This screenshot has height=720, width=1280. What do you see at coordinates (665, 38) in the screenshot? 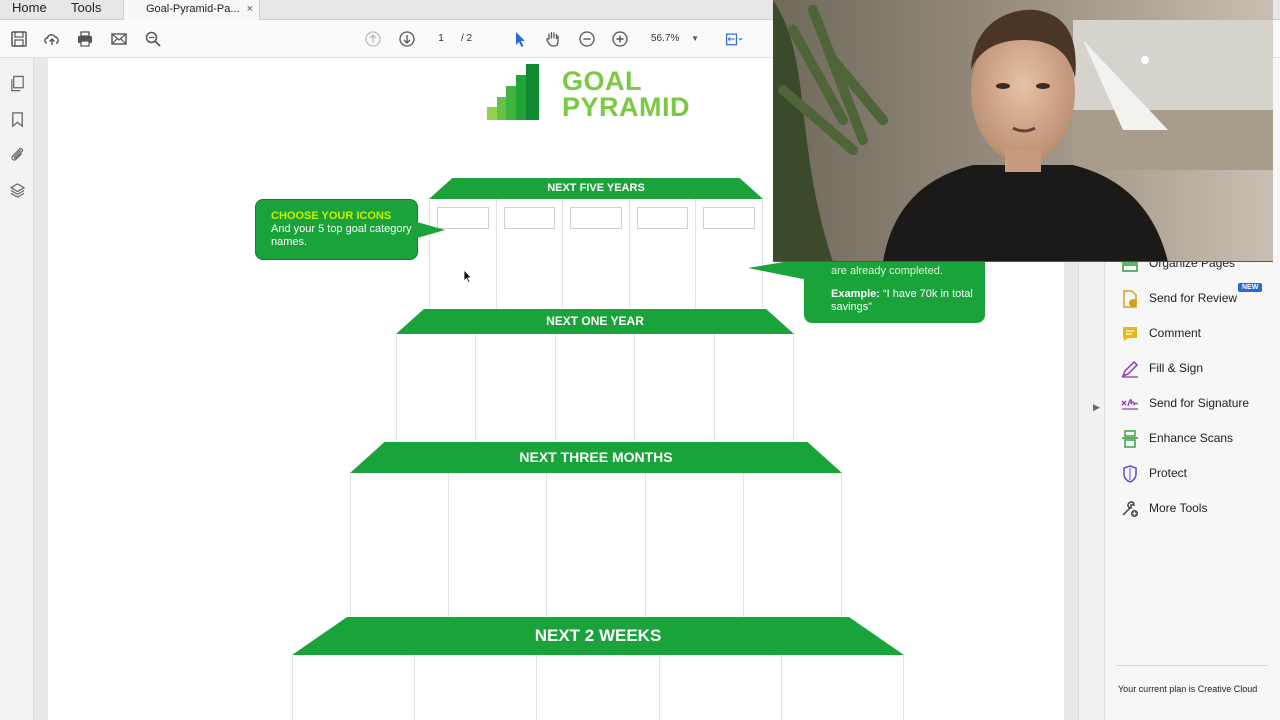
I see `zoom-level-value: 56.7%` at bounding box center [665, 38].